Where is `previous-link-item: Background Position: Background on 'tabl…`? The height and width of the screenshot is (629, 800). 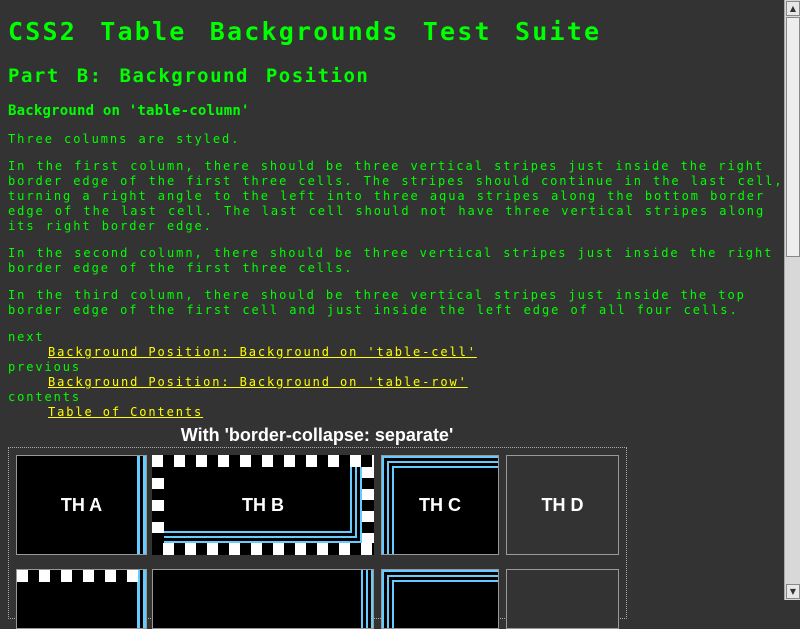 previous-link-item: Background Position: Background on 'tabl… is located at coordinates (416, 382).